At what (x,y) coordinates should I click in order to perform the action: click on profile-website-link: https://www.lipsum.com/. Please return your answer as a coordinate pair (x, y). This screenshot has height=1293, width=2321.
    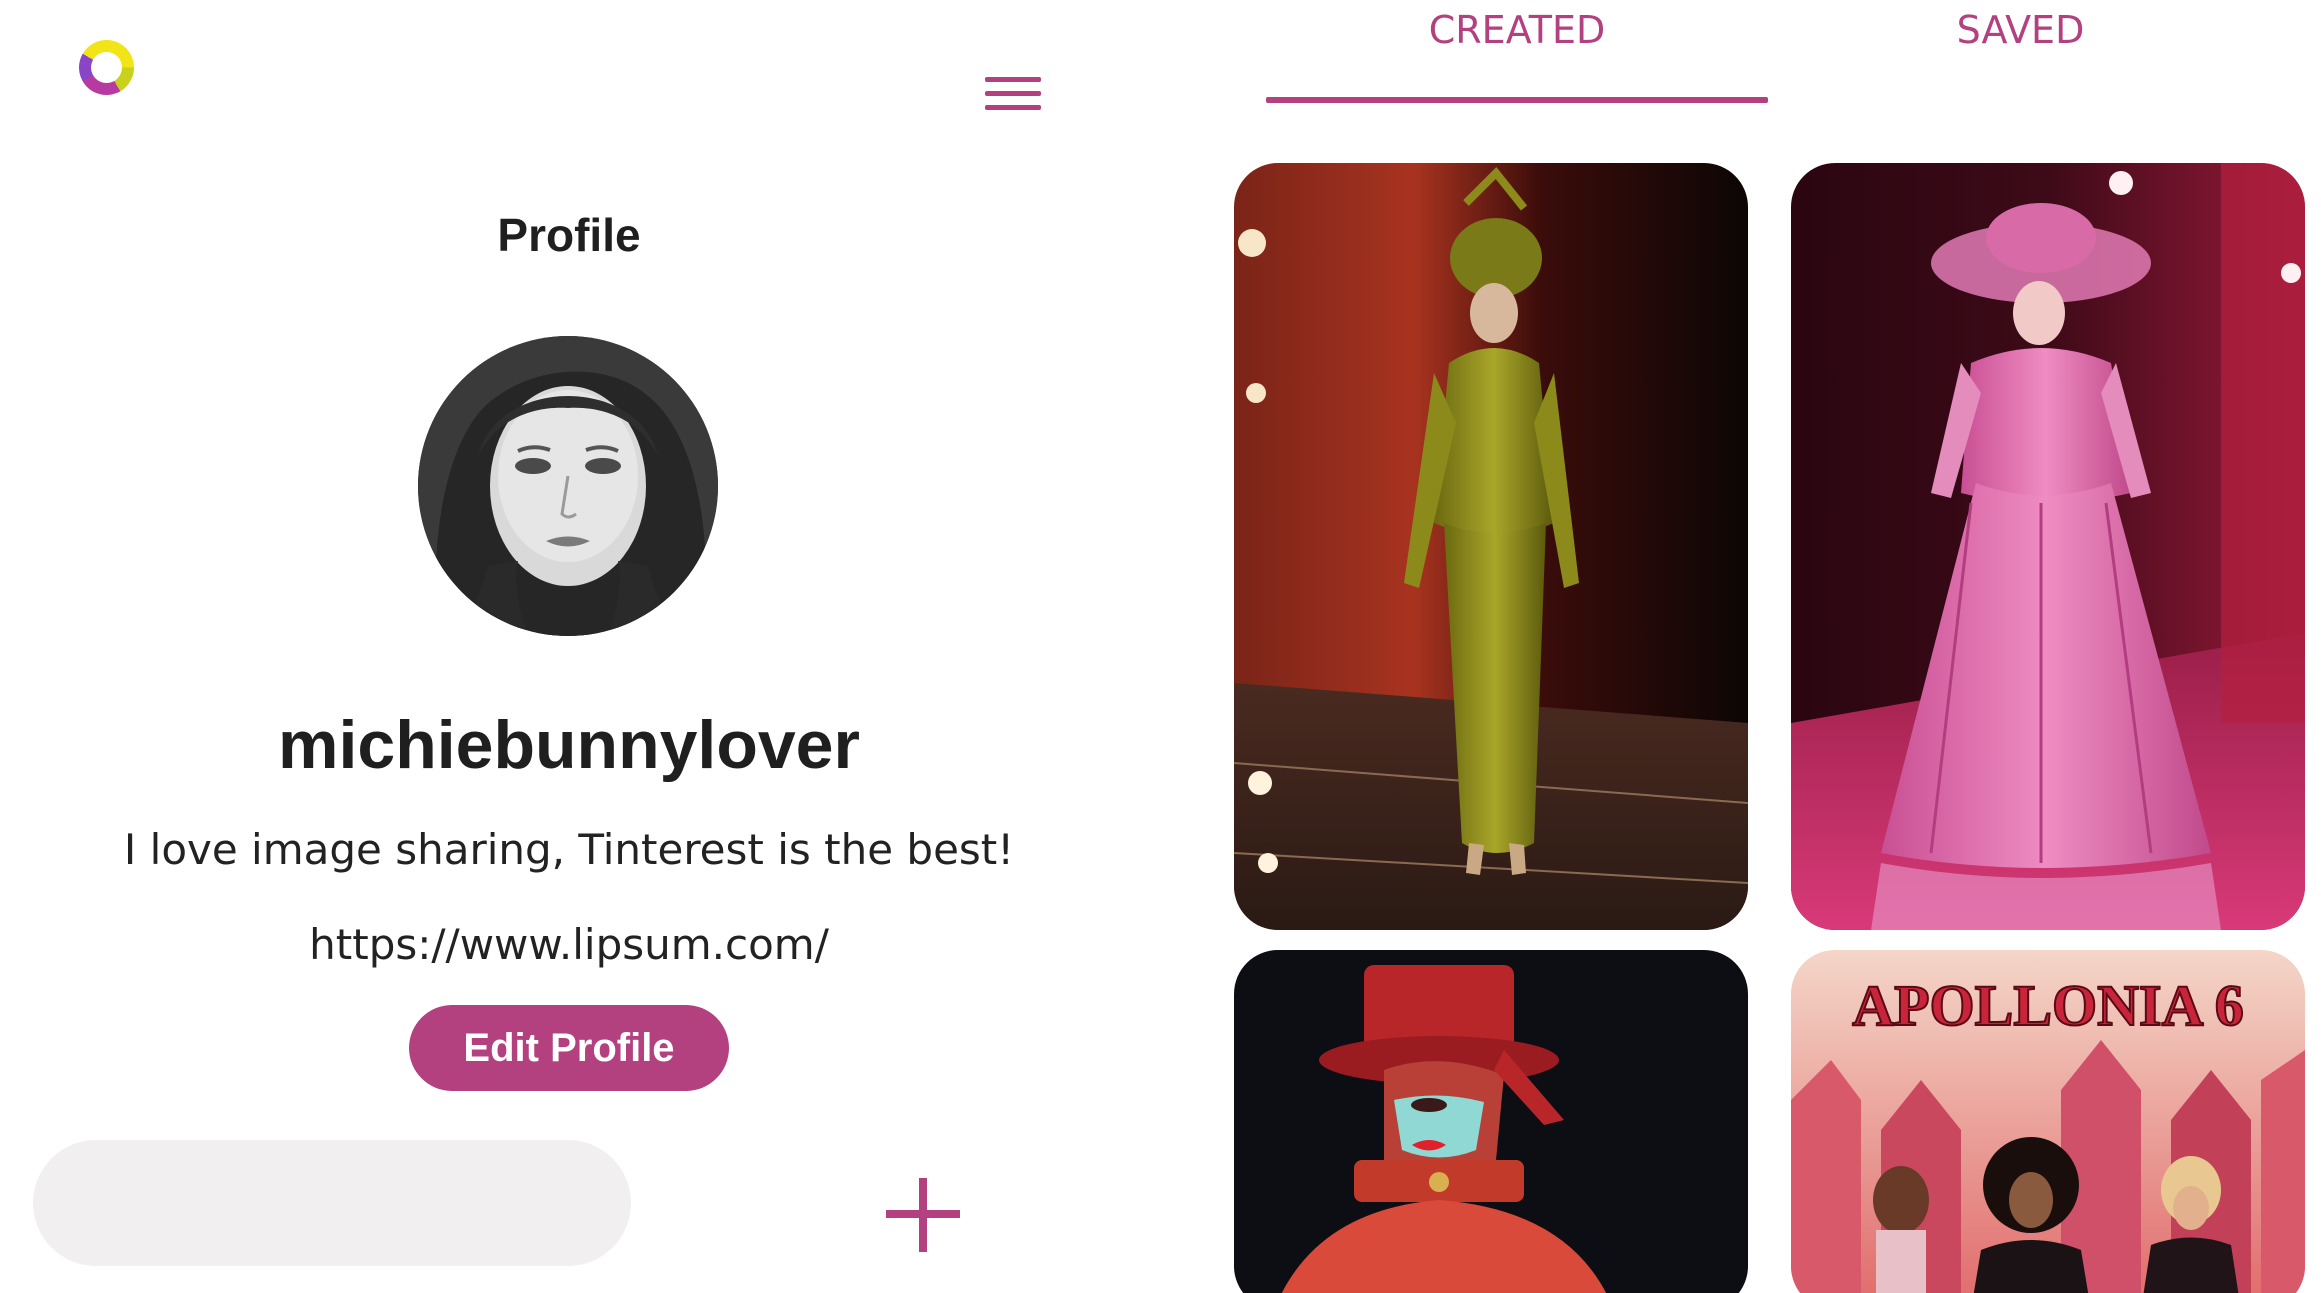
    Looking at the image, I should click on (569, 944).